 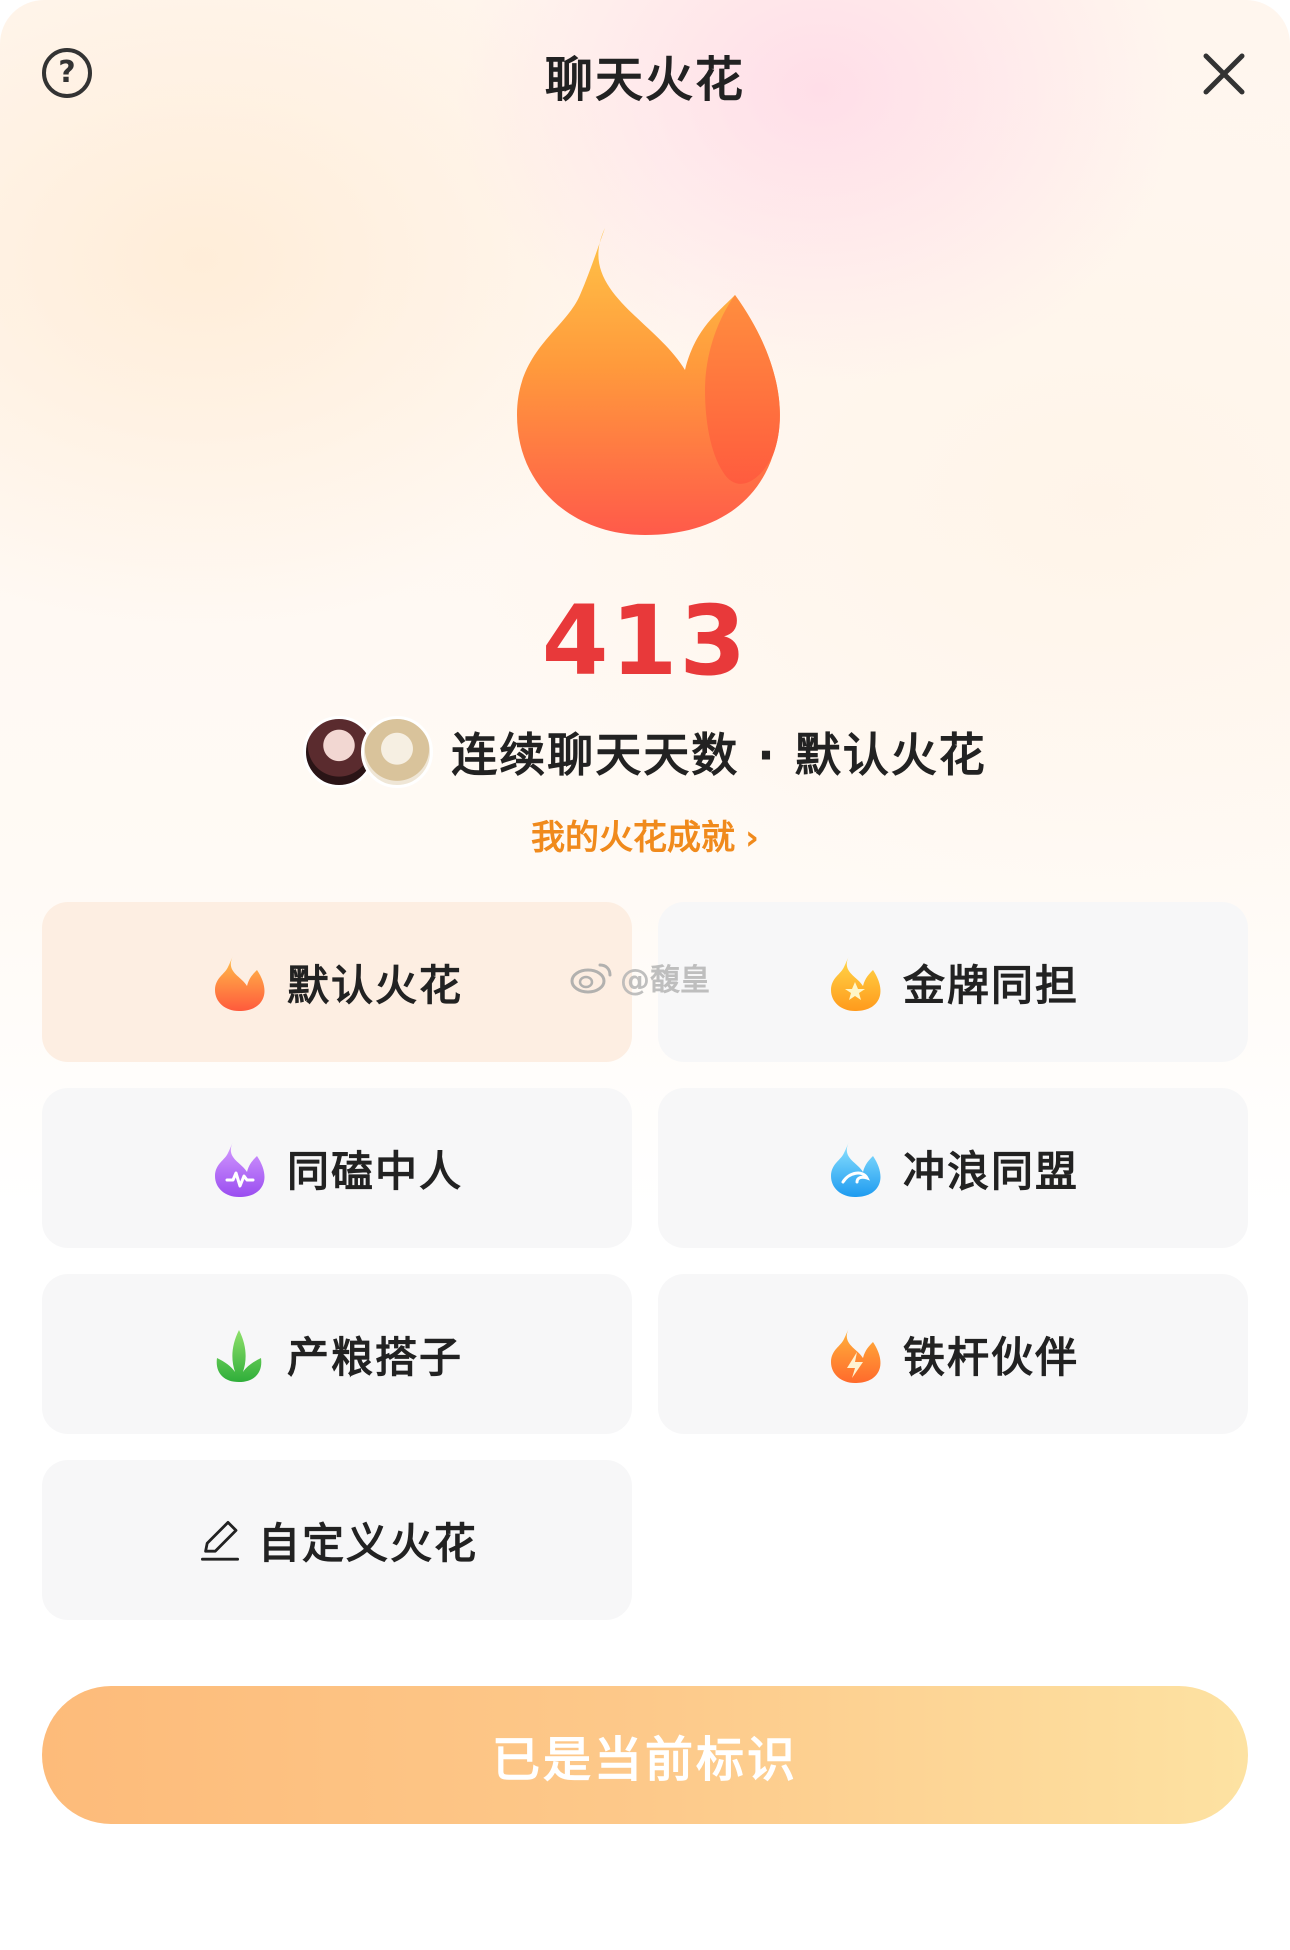 I want to click on spark-option-default: 默认火花, so click(x=337, y=982).